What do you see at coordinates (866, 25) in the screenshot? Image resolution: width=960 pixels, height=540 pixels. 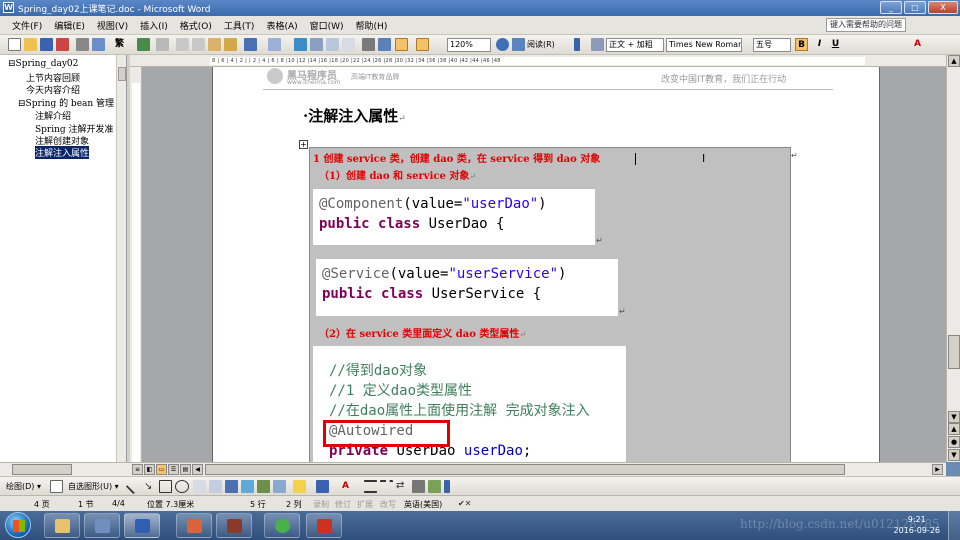 I see `help-question-input: 键入需要帮助的问题` at bounding box center [866, 25].